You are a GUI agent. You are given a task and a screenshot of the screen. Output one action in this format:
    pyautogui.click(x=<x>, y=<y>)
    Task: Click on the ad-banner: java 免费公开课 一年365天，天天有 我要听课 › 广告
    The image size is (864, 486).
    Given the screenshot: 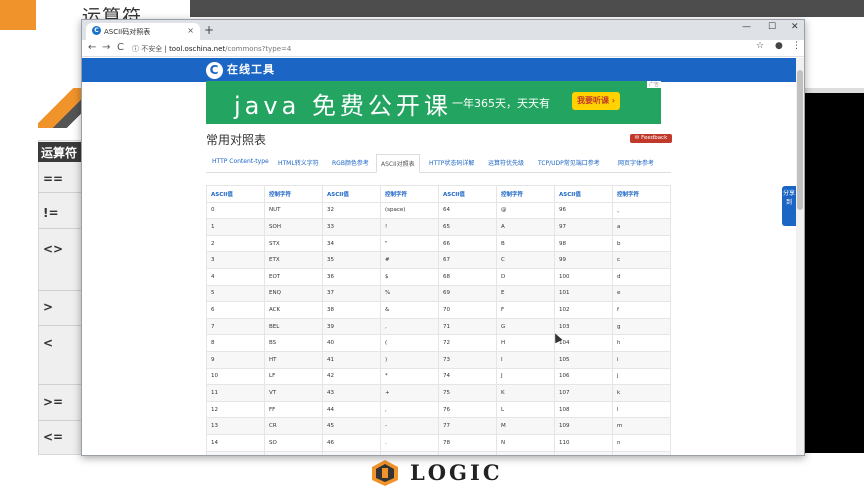 What is the action you would take?
    pyautogui.click(x=433, y=102)
    